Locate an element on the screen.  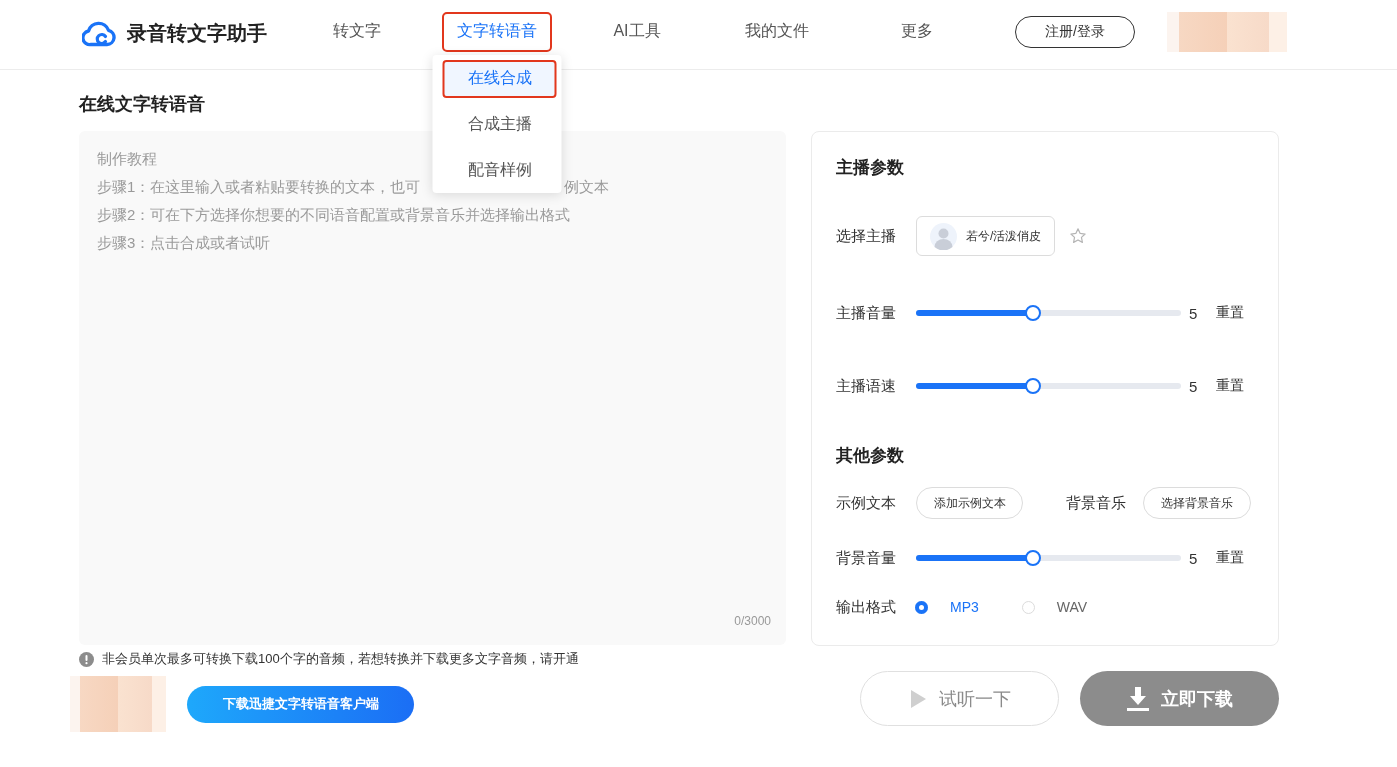
star-icon is located at coordinates (1078, 236).